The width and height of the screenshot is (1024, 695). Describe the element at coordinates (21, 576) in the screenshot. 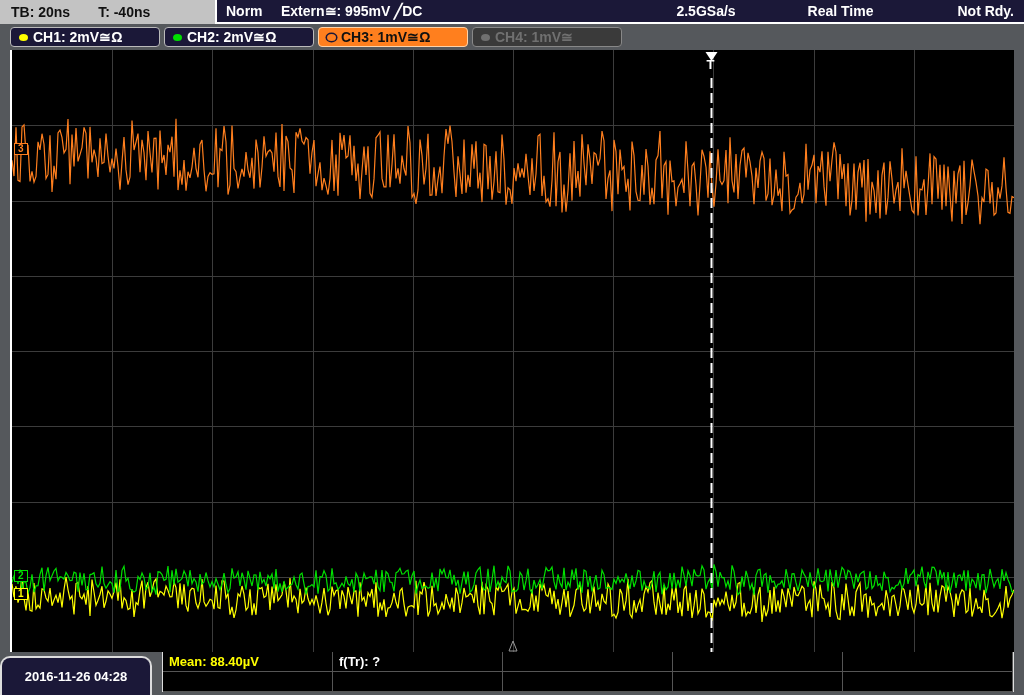

I see `channel-marker: 2` at that location.